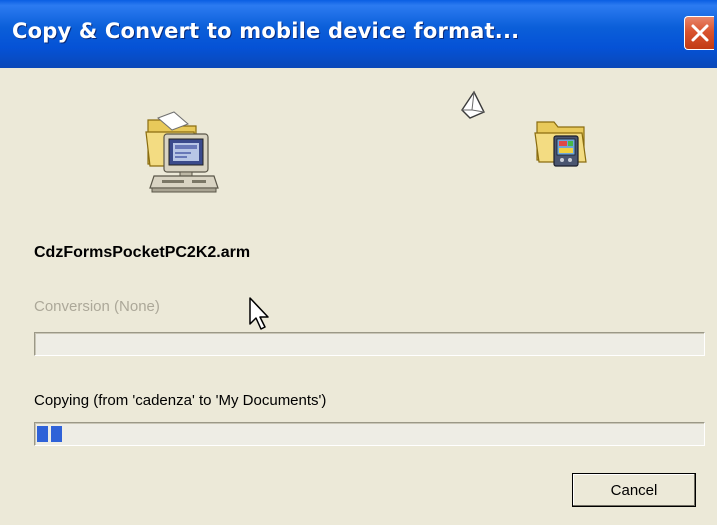 The image size is (717, 525). What do you see at coordinates (49, 434) in the screenshot?
I see `copying-progress-fill` at bounding box center [49, 434].